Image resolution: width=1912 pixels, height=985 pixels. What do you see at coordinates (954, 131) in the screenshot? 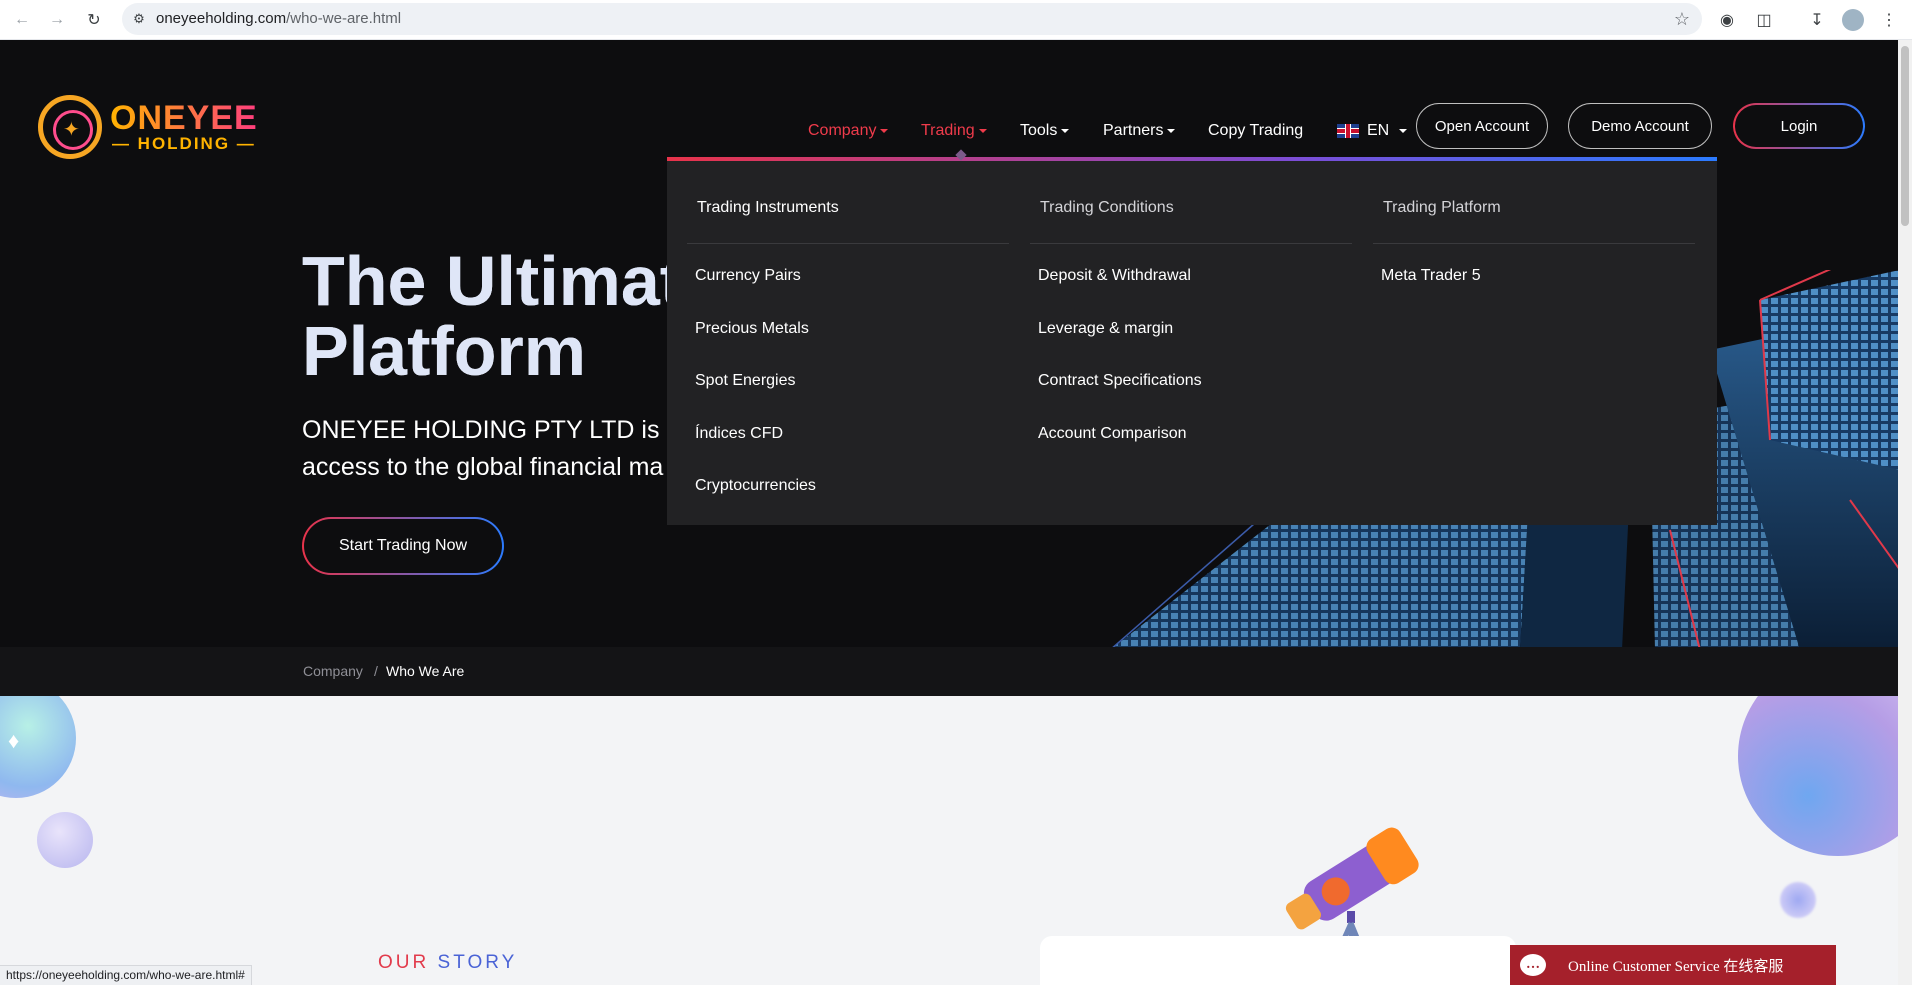
I see `nav-trading: Trading` at bounding box center [954, 131].